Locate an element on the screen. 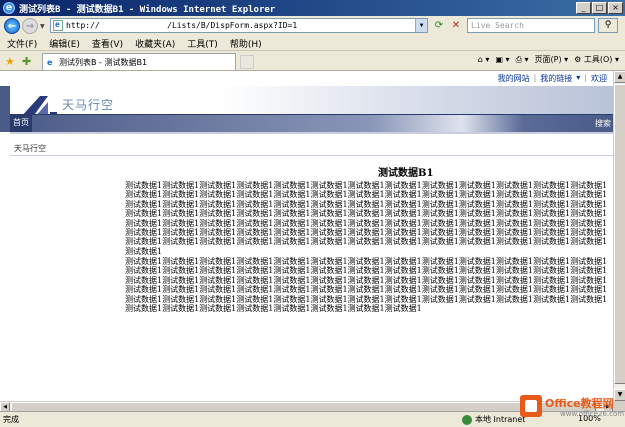 The width and height of the screenshot is (625, 427). welcome-link: 欢迎 is located at coordinates (599, 78).